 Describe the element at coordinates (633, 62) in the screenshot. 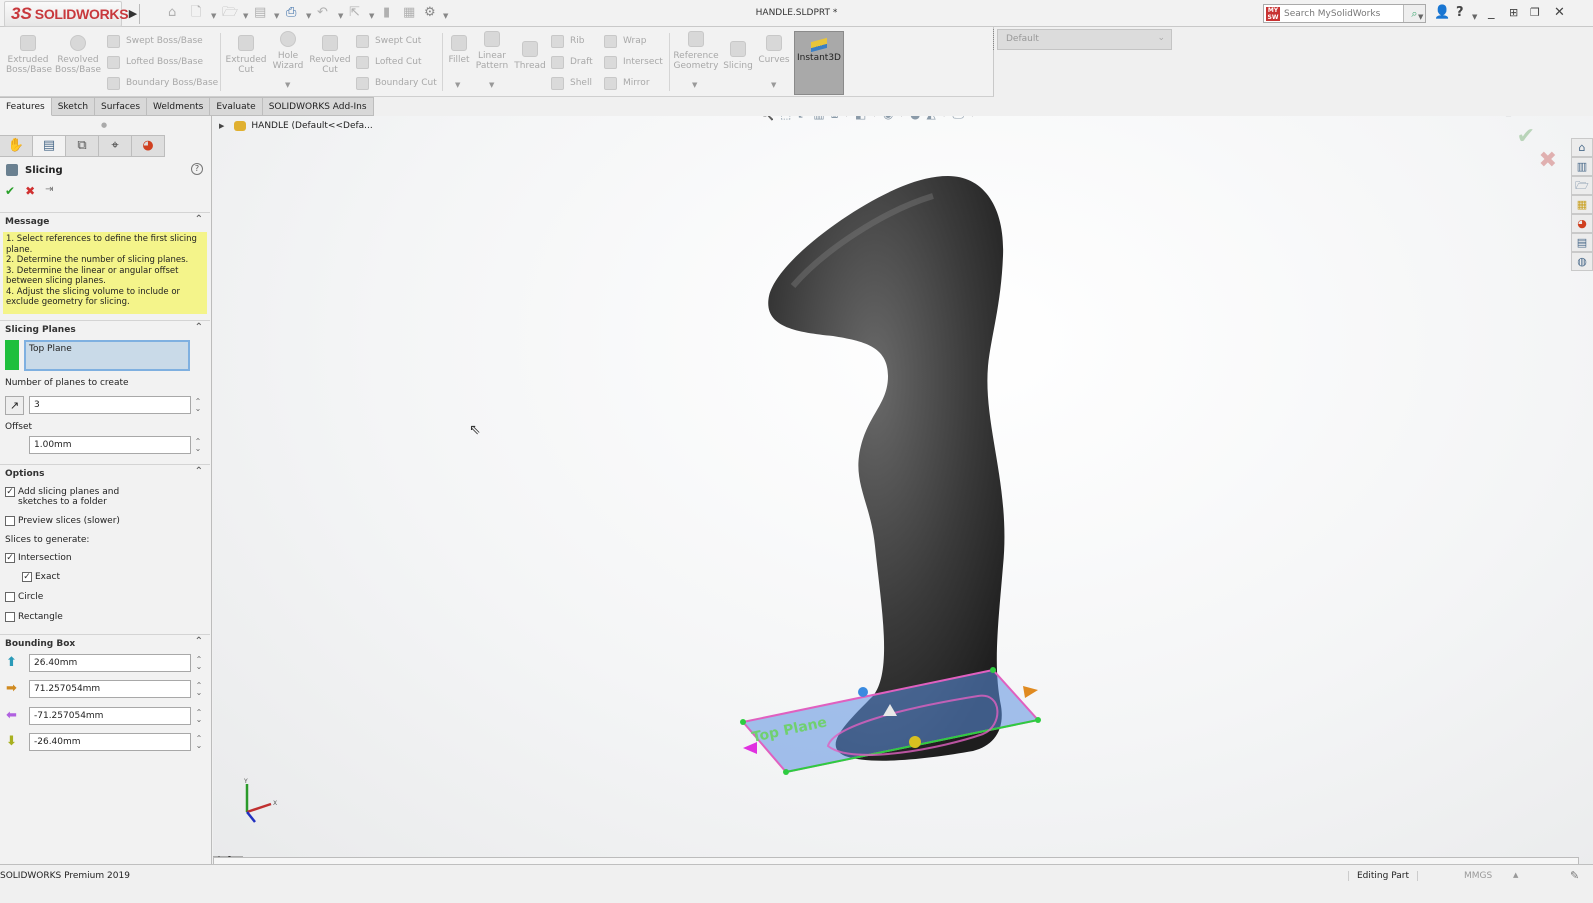

I see `intersect-button: Intersect` at that location.